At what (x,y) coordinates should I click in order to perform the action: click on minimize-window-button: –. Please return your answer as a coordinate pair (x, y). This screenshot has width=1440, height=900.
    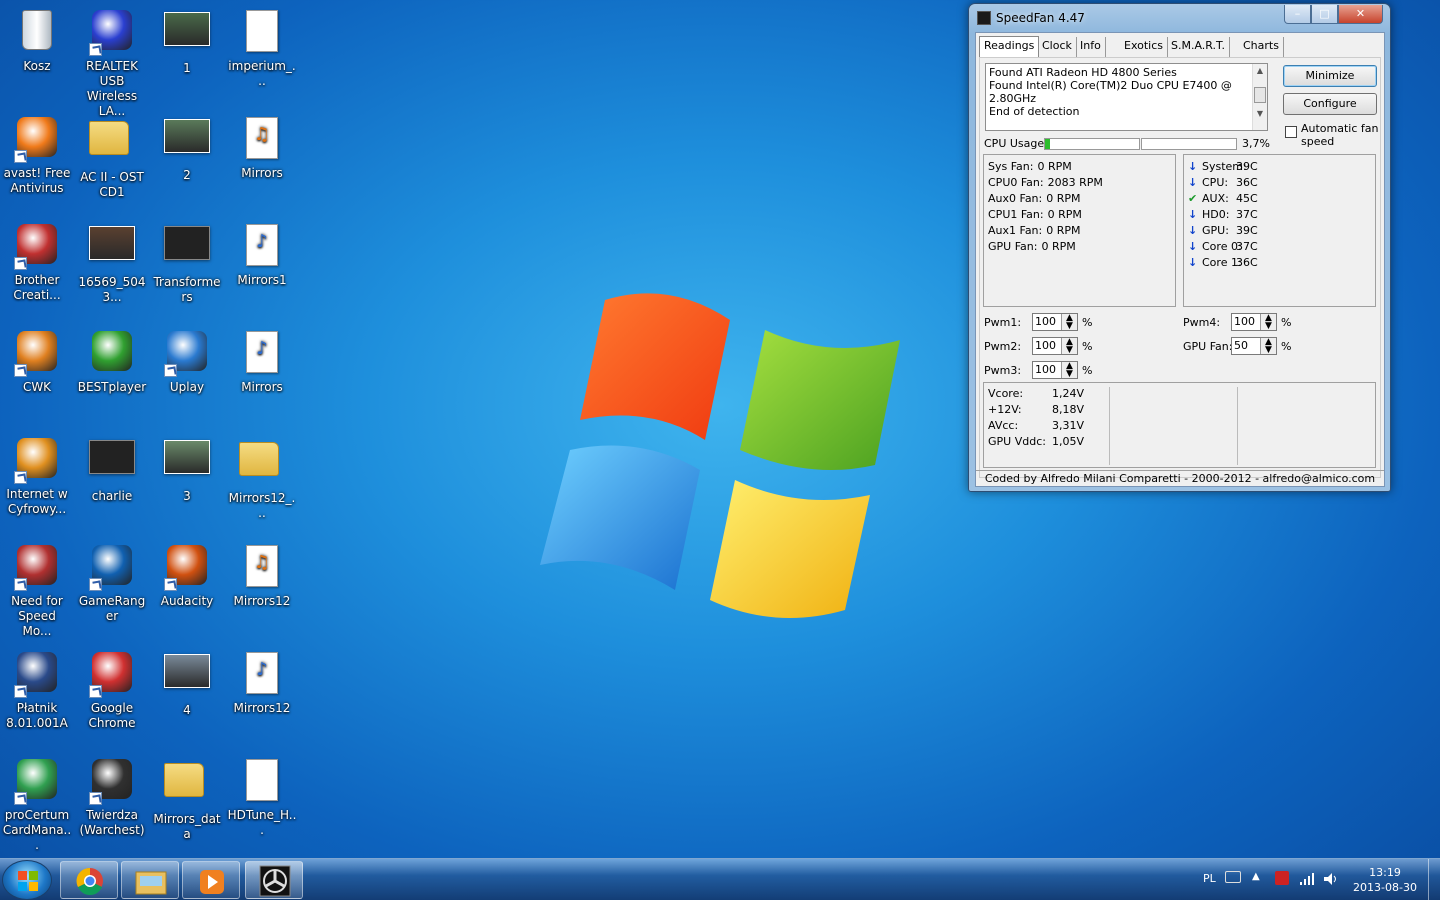
    Looking at the image, I should click on (1297, 14).